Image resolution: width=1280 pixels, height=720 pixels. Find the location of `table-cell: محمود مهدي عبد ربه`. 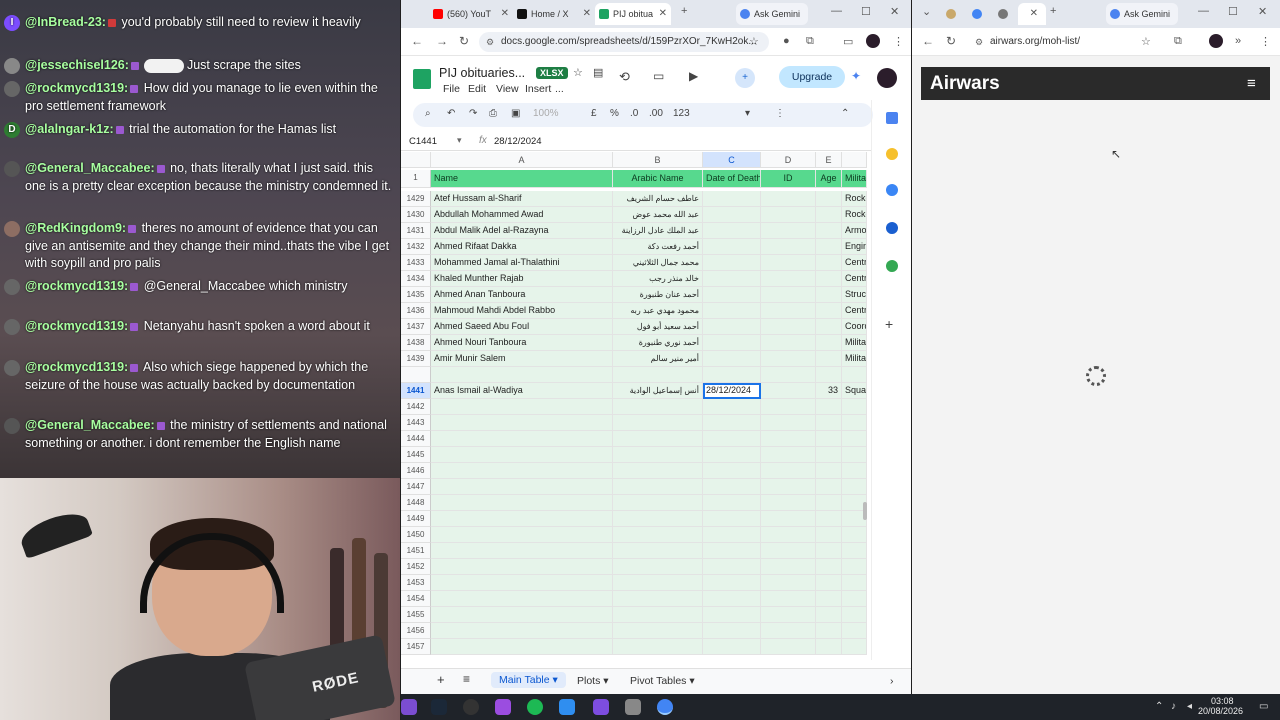

table-cell: محمود مهدي عبد ربه is located at coordinates (658, 311).